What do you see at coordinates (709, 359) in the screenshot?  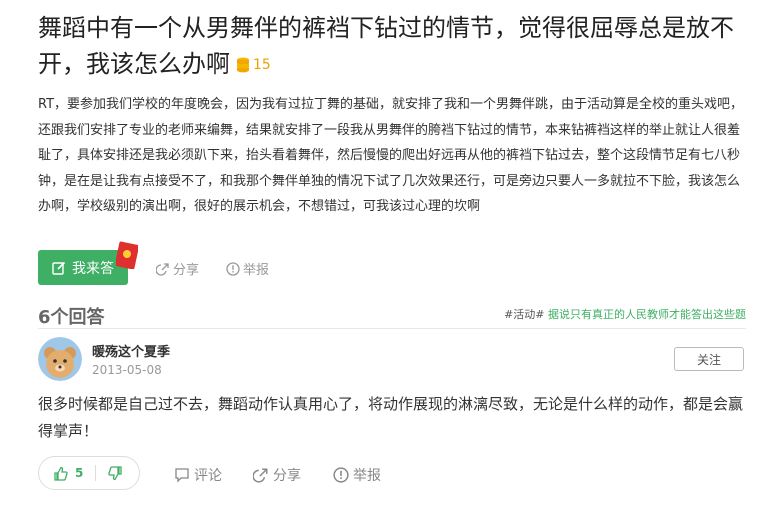 I see `follow-button: 关注` at bounding box center [709, 359].